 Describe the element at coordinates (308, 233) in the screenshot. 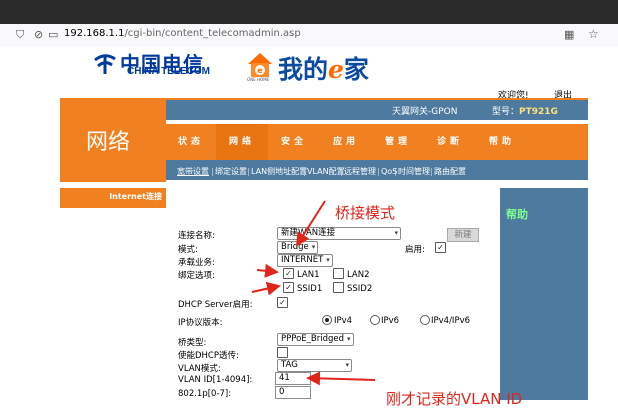

I see `conn-name-value: 新建WAN连接` at that location.